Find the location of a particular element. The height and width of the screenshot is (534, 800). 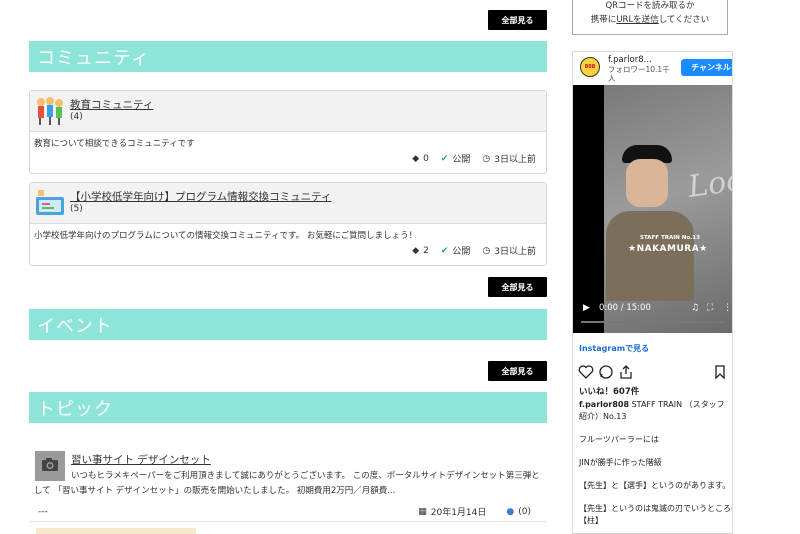

kids-illustration-icon is located at coordinates (50, 111).